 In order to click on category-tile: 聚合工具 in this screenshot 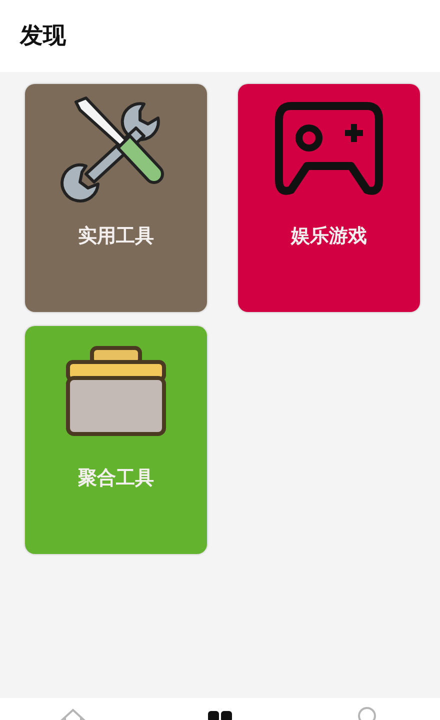, I will do `click(116, 440)`.